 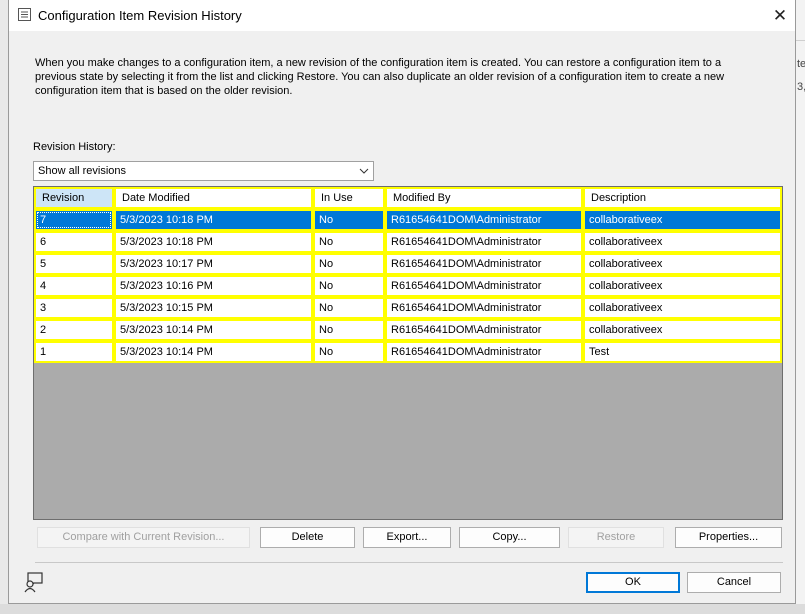 I want to click on cell-revision: 7, so click(x=74, y=220).